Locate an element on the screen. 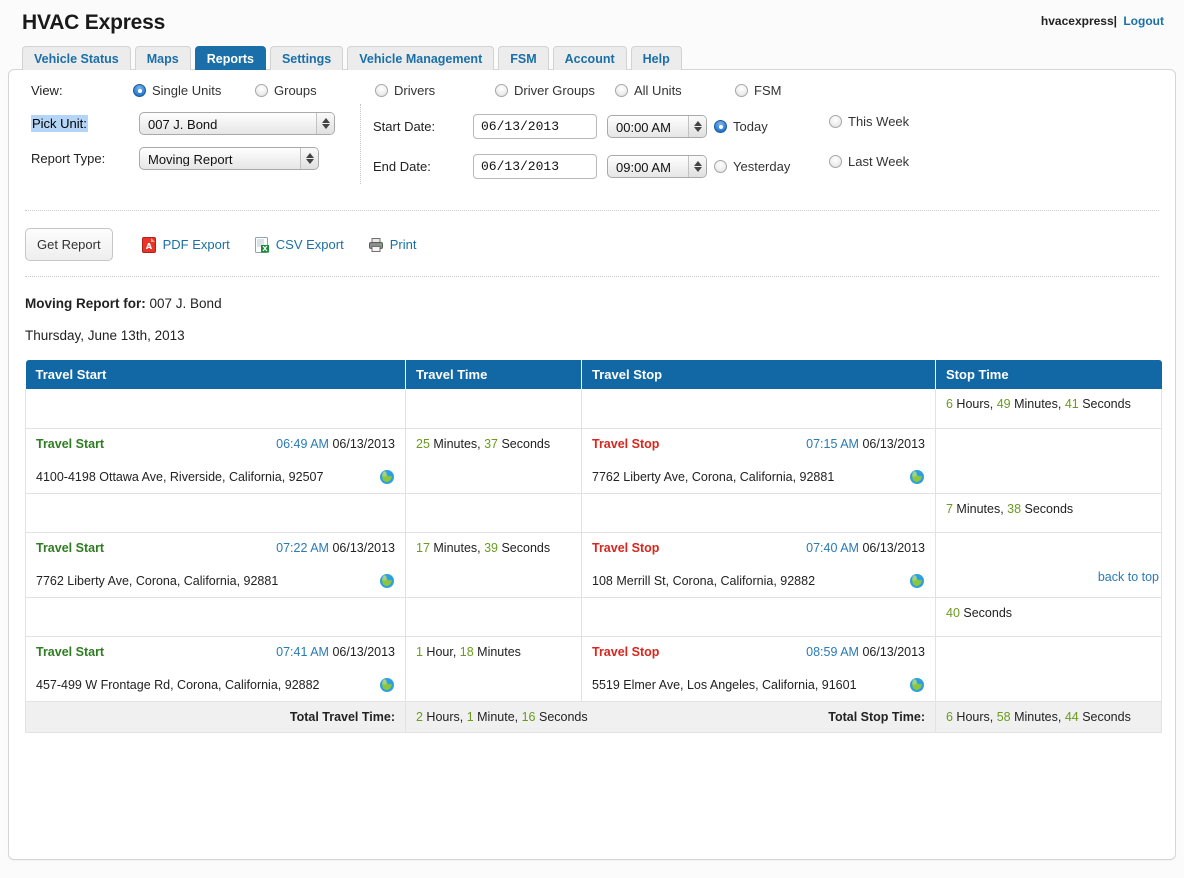 This screenshot has width=1184, height=878. radio-driver-groups: Driver Groups is located at coordinates (545, 90).